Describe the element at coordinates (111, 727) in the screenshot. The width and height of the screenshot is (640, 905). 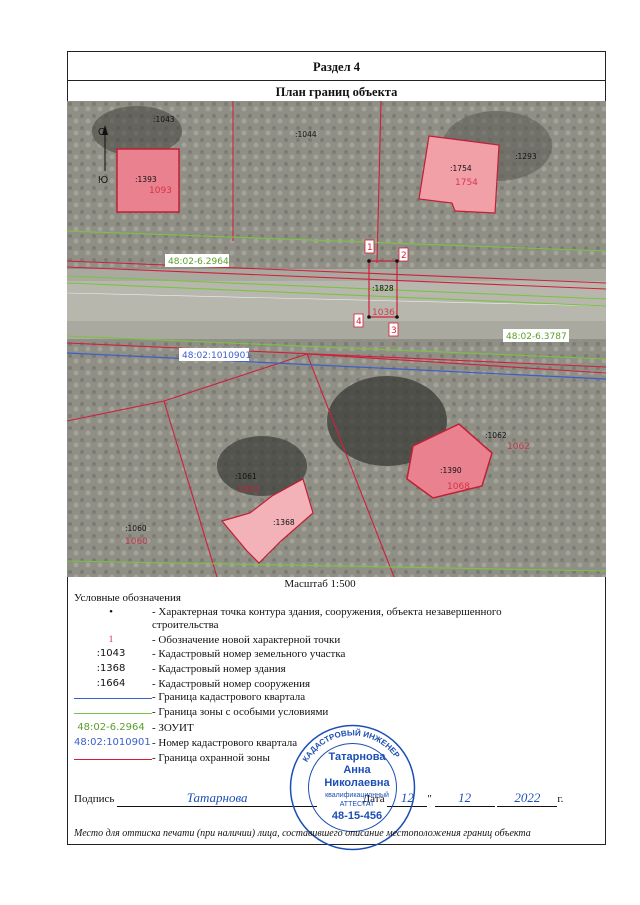
I see `legend-symbol-zouit: 48:02-6.2964` at that location.